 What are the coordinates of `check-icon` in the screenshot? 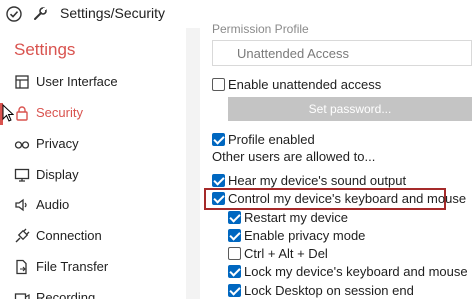 It's located at (14, 14).